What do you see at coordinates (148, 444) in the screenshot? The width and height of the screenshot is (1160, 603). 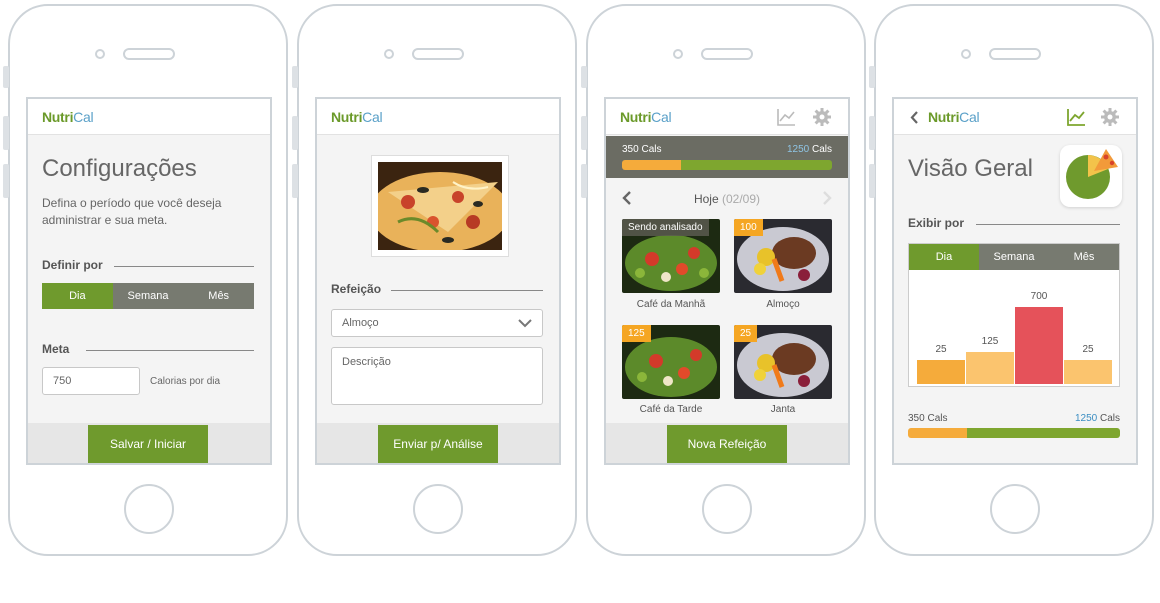 I see `save-start-button: Salvar / Iniciar` at bounding box center [148, 444].